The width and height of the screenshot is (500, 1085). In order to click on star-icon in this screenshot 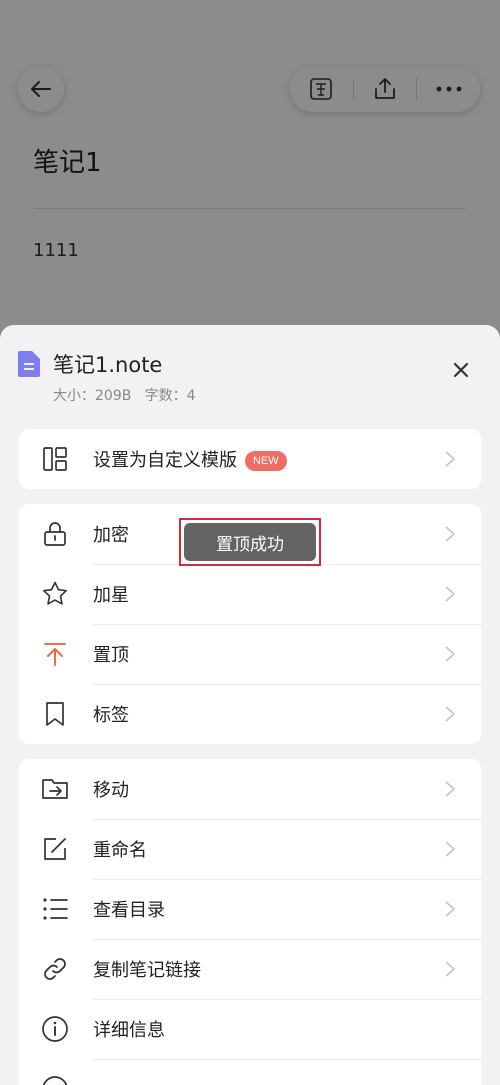, I will do `click(55, 594)`.